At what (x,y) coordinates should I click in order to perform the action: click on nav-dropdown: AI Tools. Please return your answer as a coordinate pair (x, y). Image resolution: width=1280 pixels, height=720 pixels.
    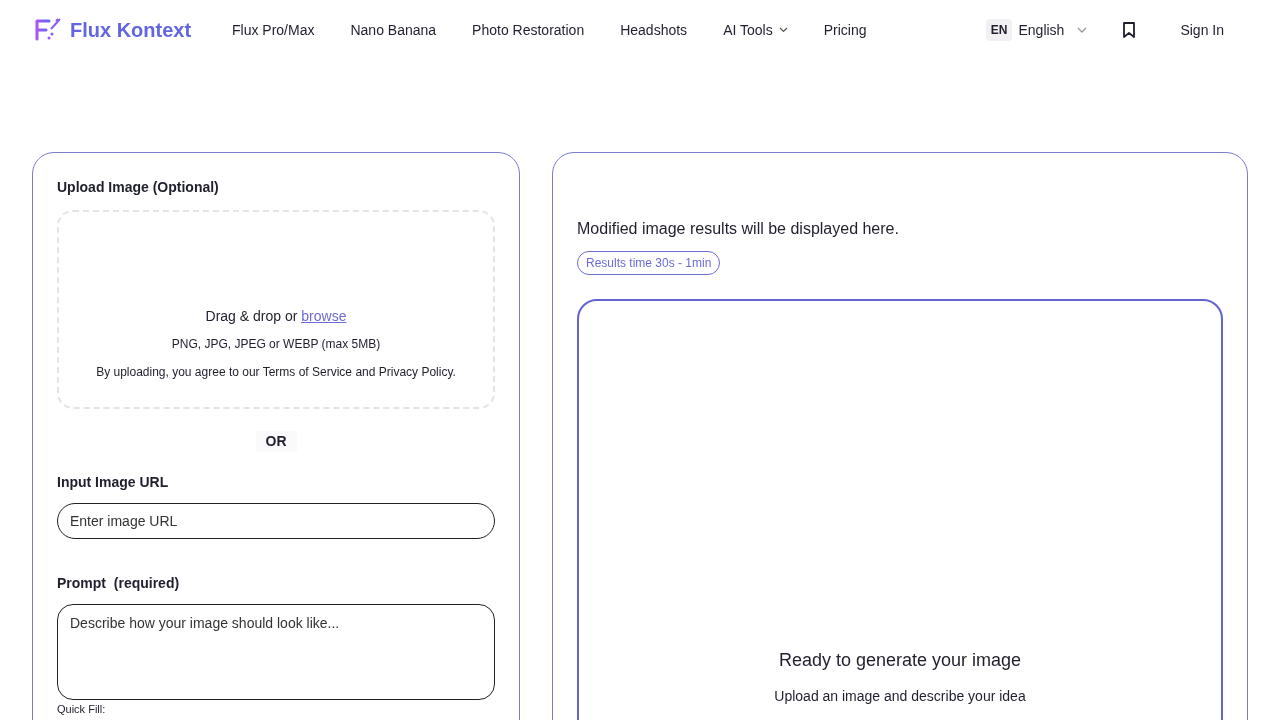
    Looking at the image, I should click on (755, 30).